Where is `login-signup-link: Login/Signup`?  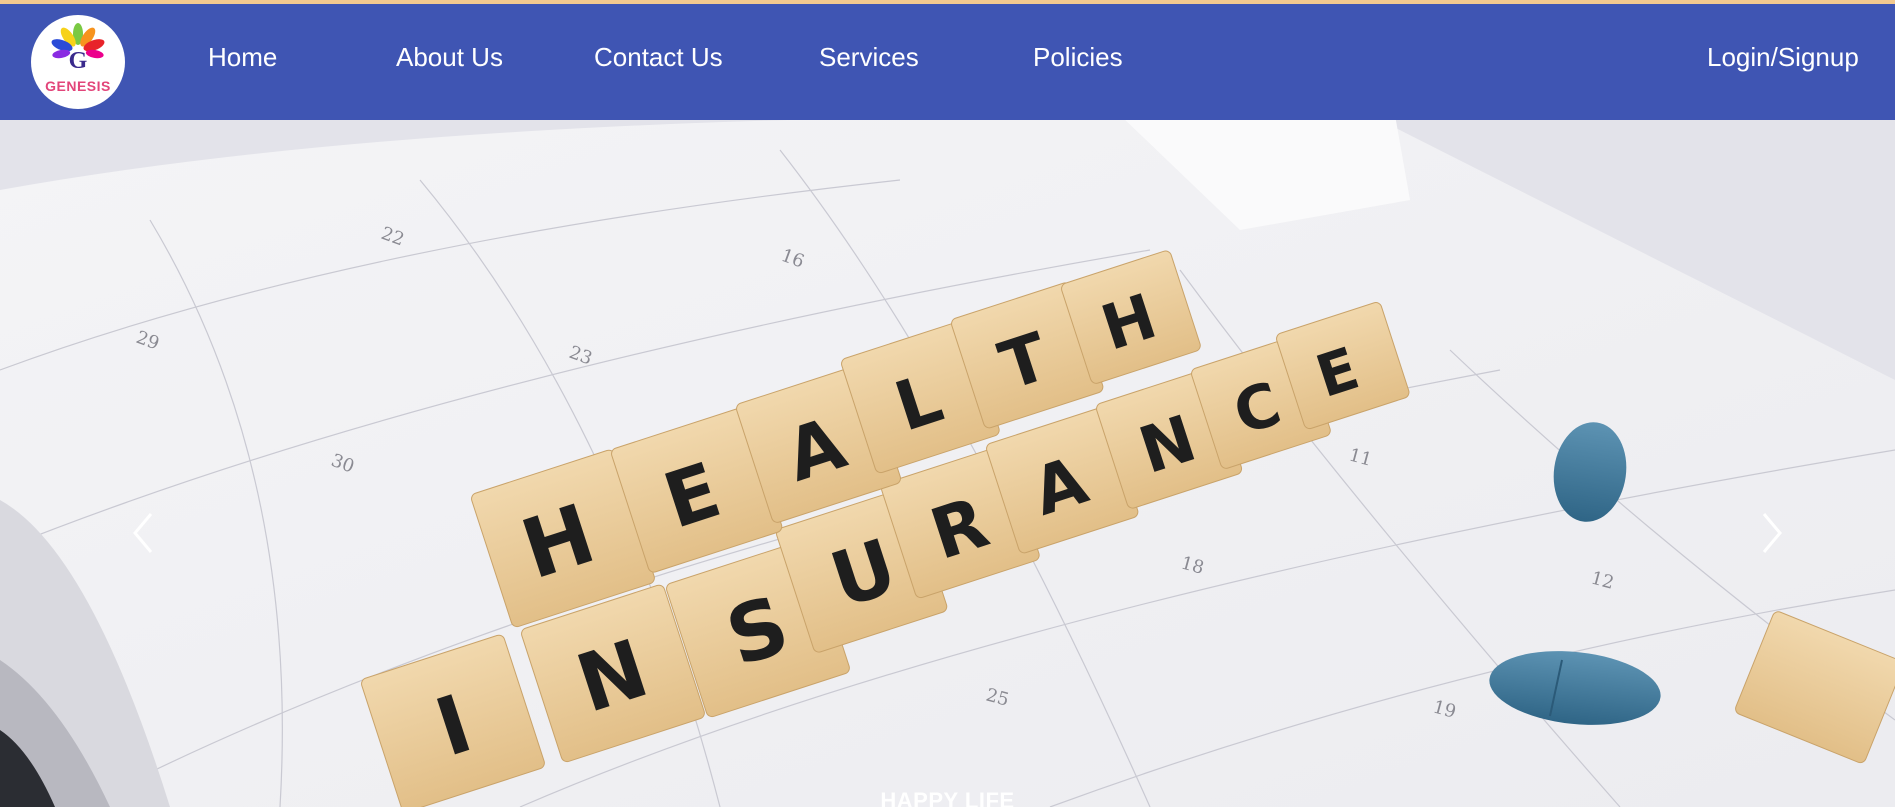 login-signup-link: Login/Signup is located at coordinates (1783, 57).